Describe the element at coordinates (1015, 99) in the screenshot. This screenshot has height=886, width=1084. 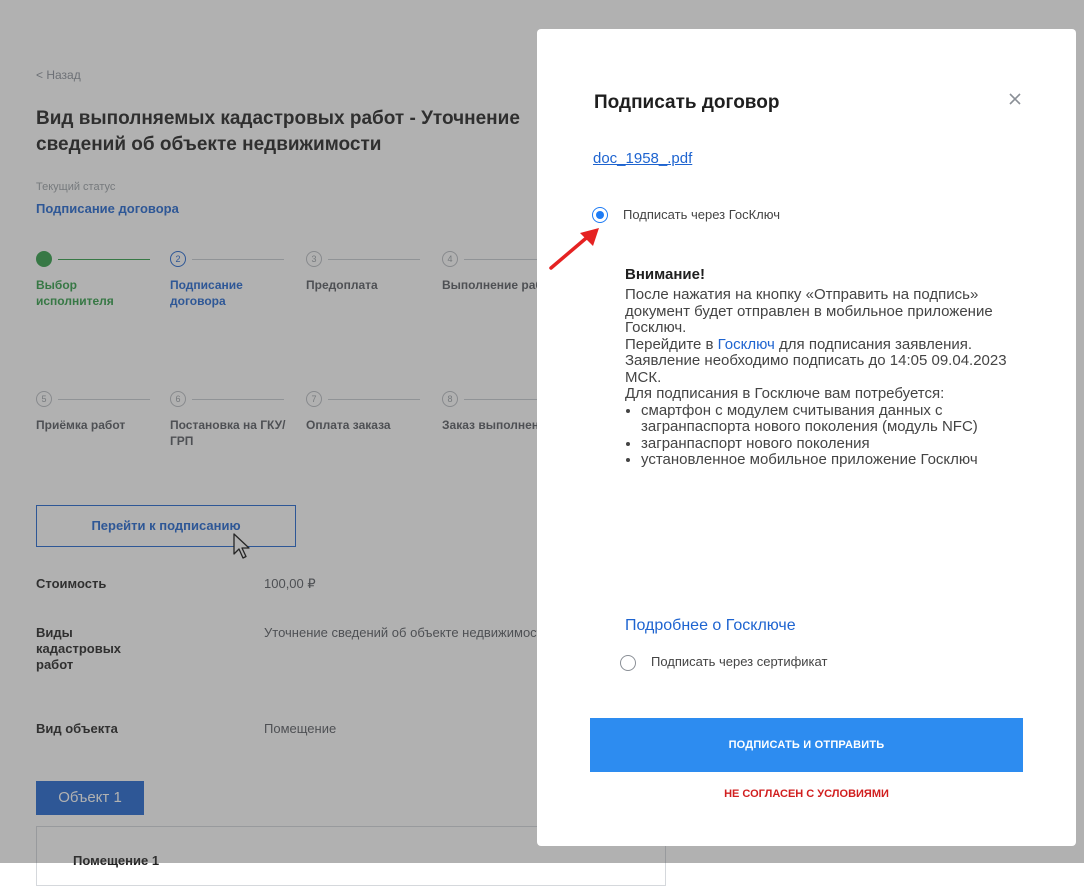
I see `close-icon` at that location.